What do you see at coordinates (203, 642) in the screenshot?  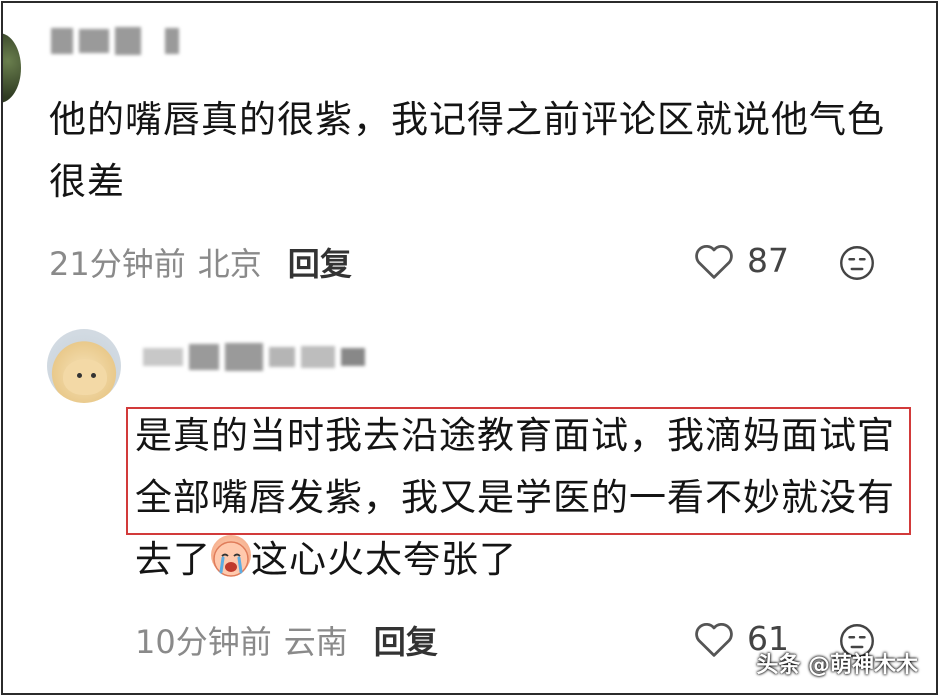 I see `comment-time: 10分钟前` at bounding box center [203, 642].